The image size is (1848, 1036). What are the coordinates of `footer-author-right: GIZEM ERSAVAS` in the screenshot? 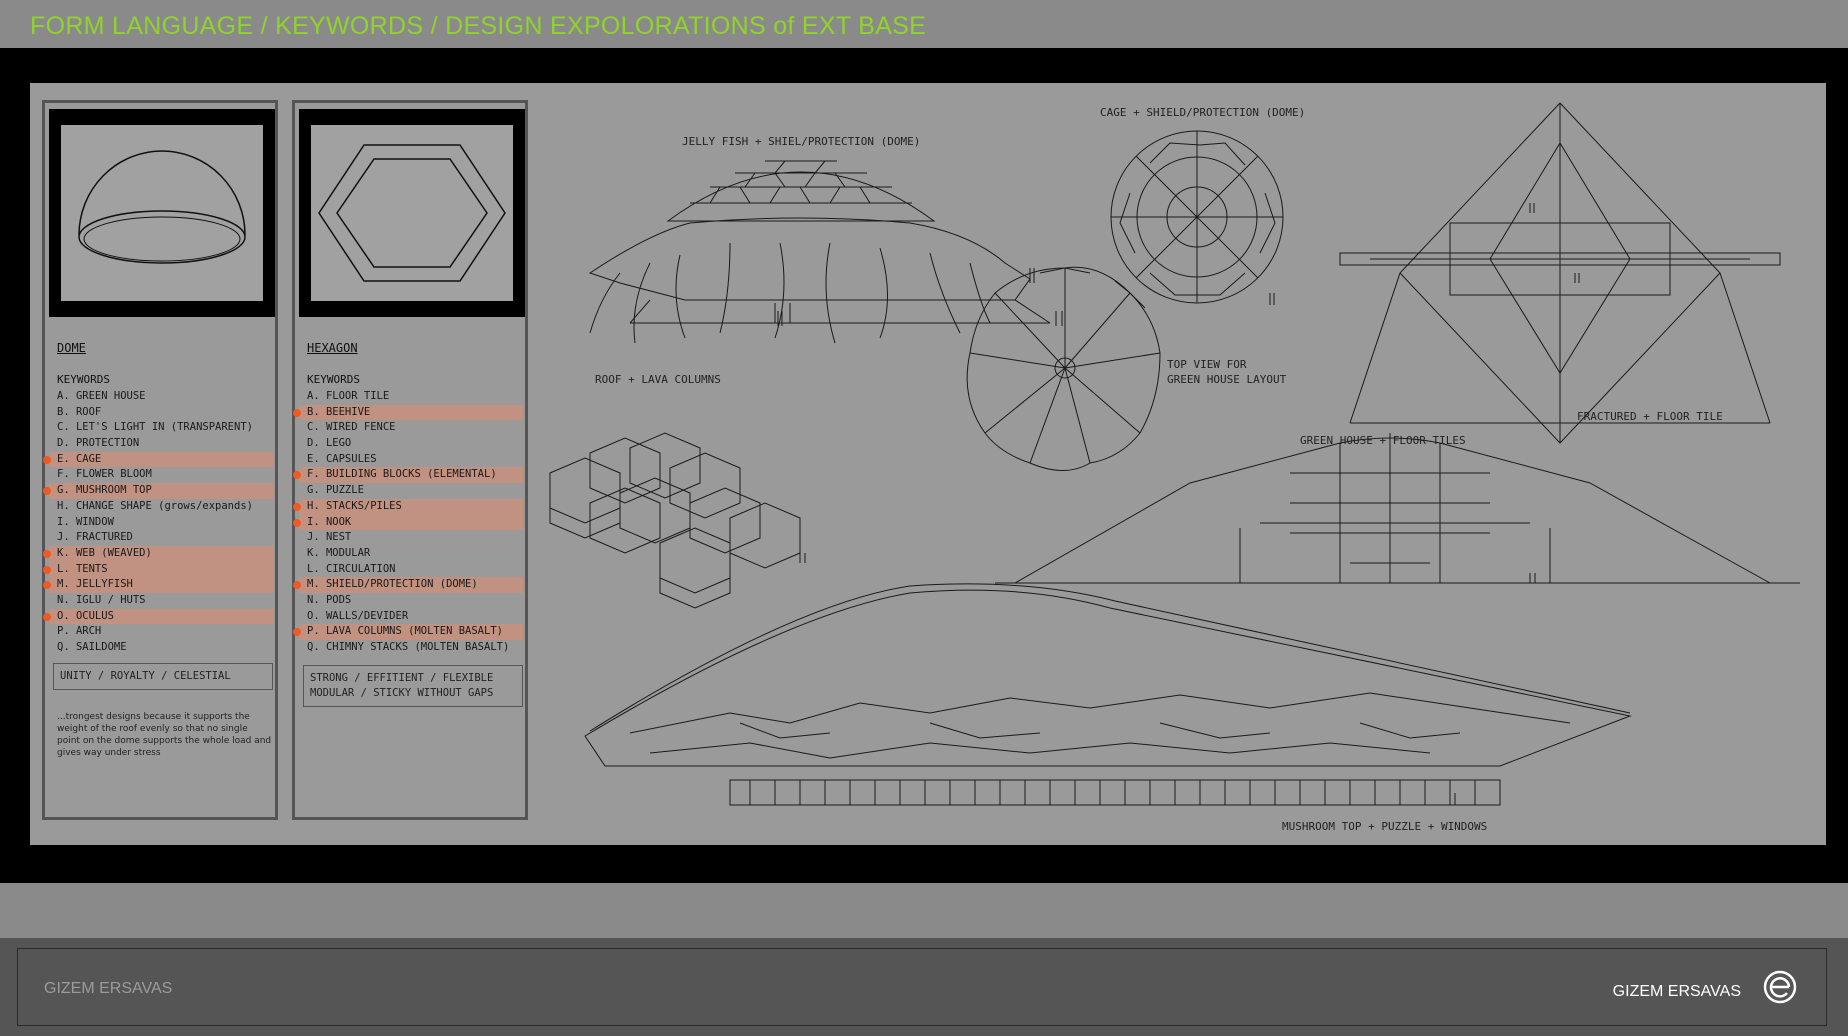 It's located at (1676, 991).